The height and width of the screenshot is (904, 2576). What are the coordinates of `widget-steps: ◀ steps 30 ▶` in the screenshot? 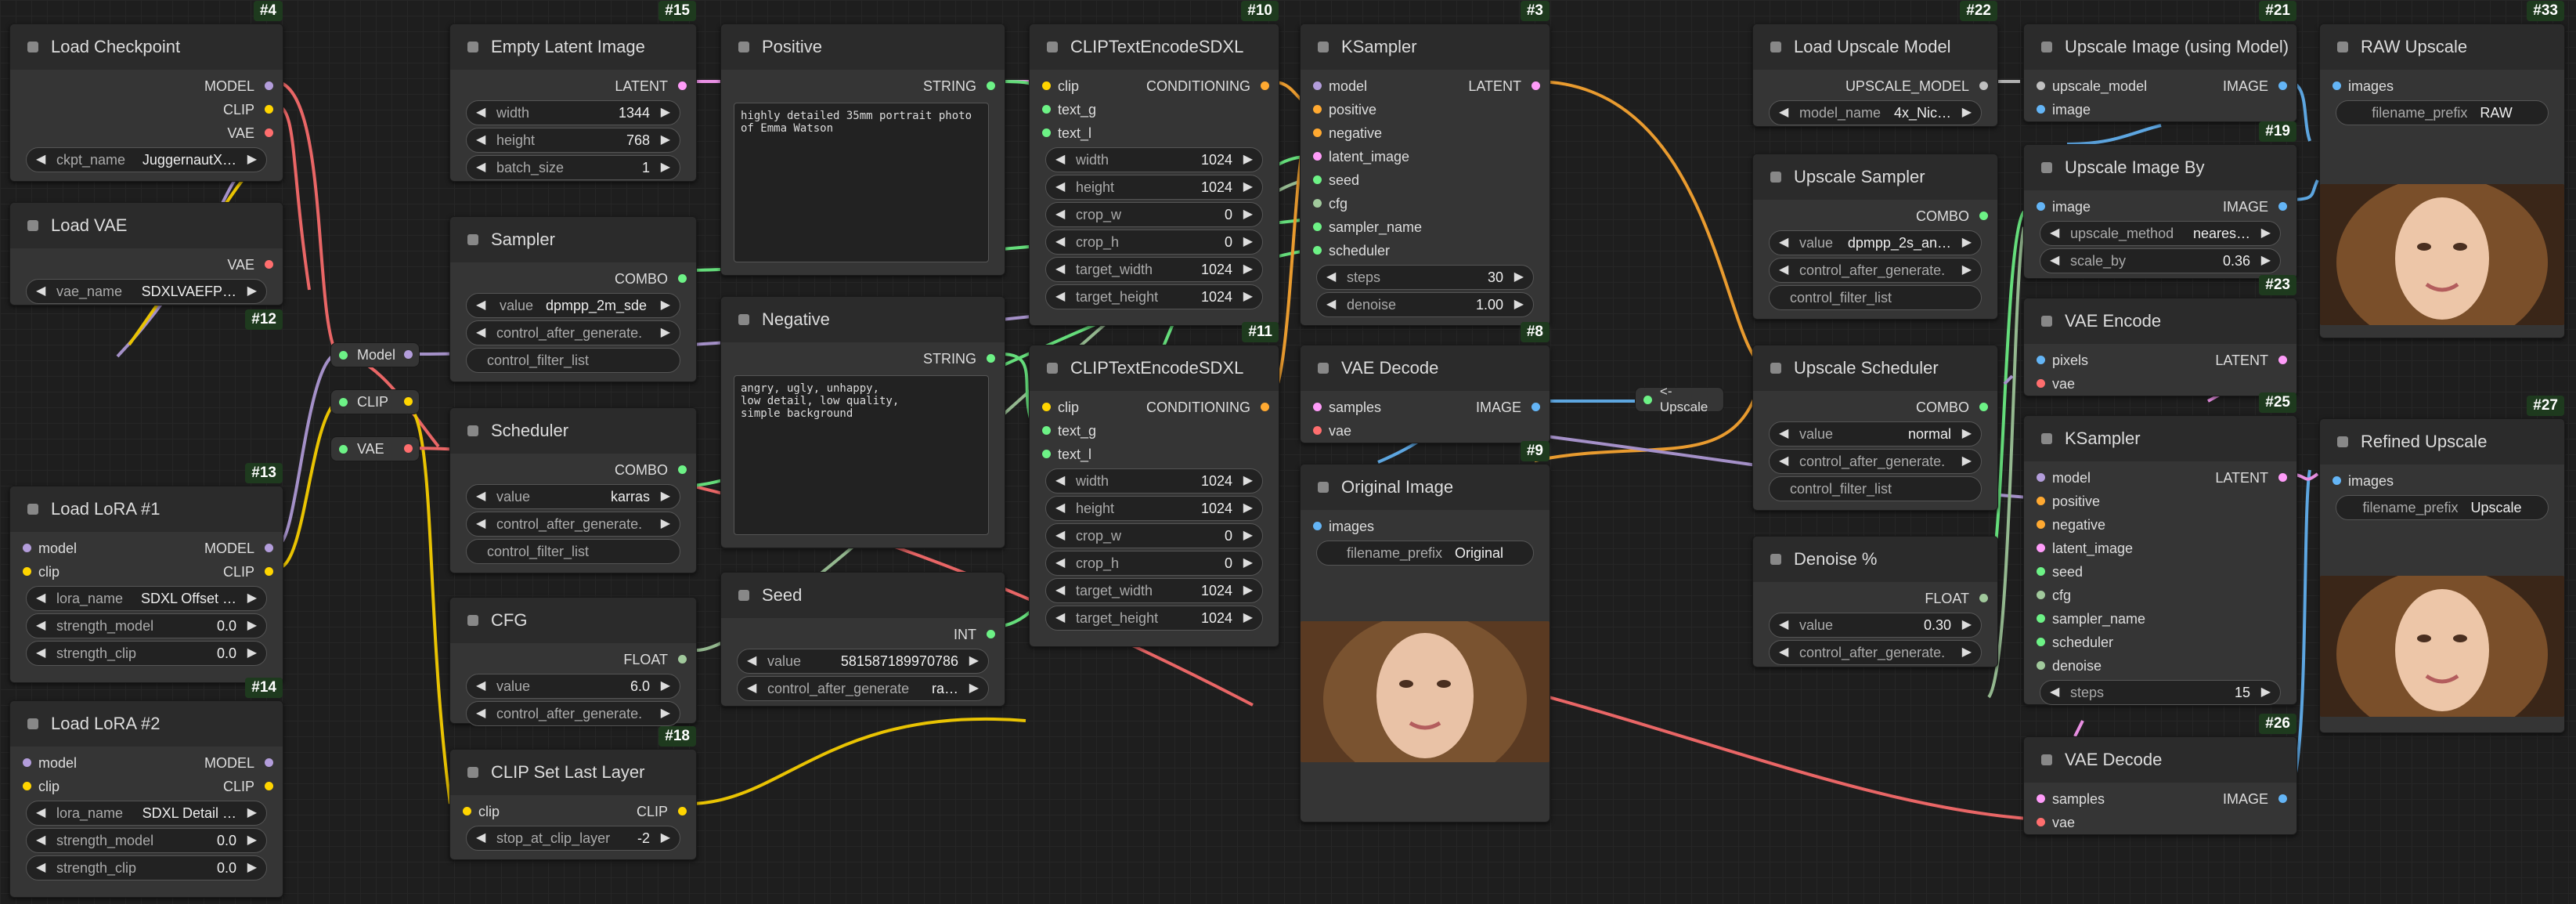 It's located at (1425, 278).